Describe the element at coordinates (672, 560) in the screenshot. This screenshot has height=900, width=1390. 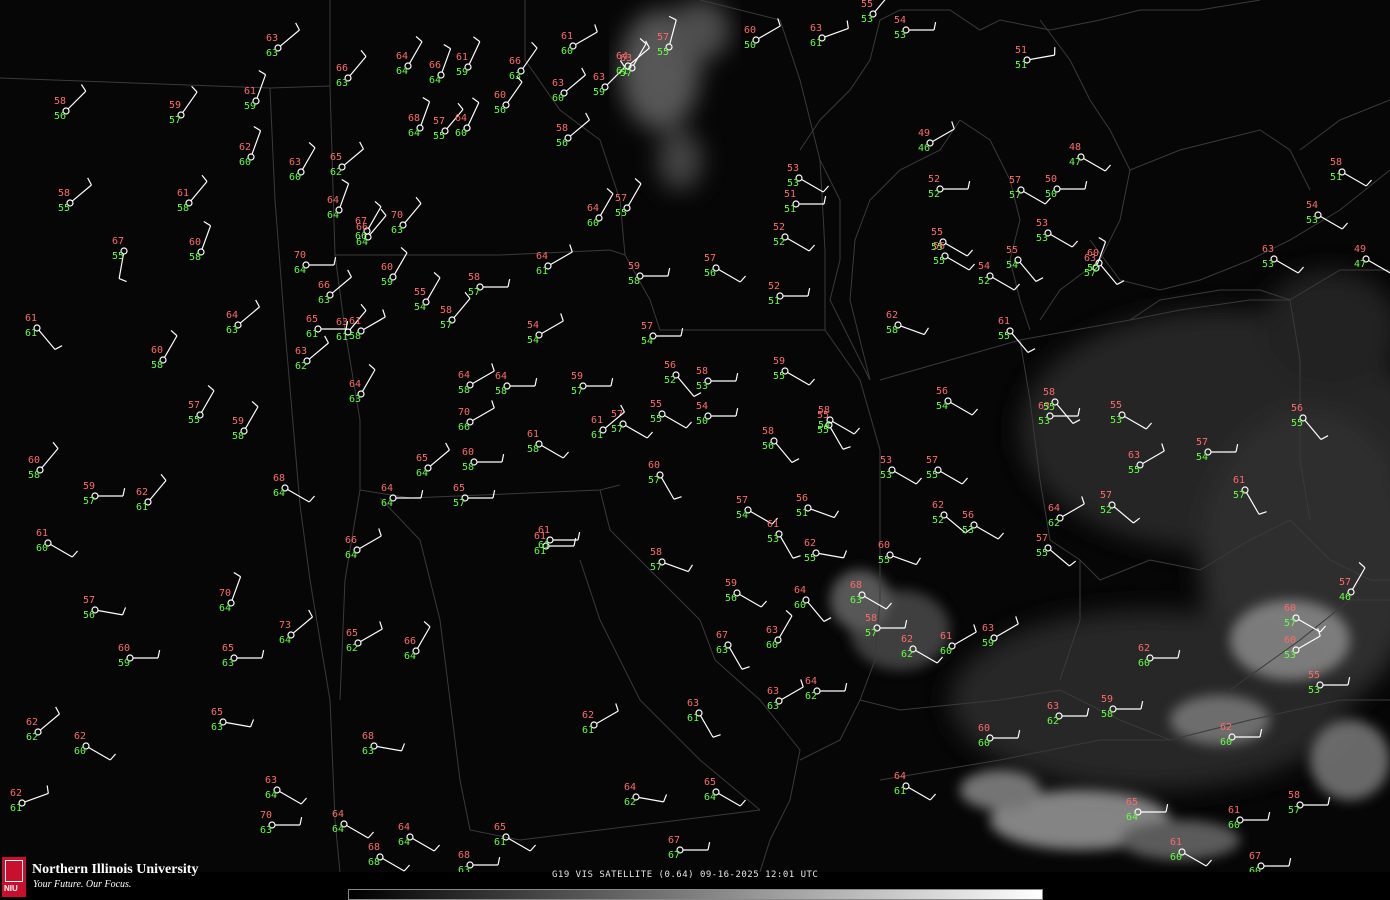
I see `station-plot: 5857` at that location.